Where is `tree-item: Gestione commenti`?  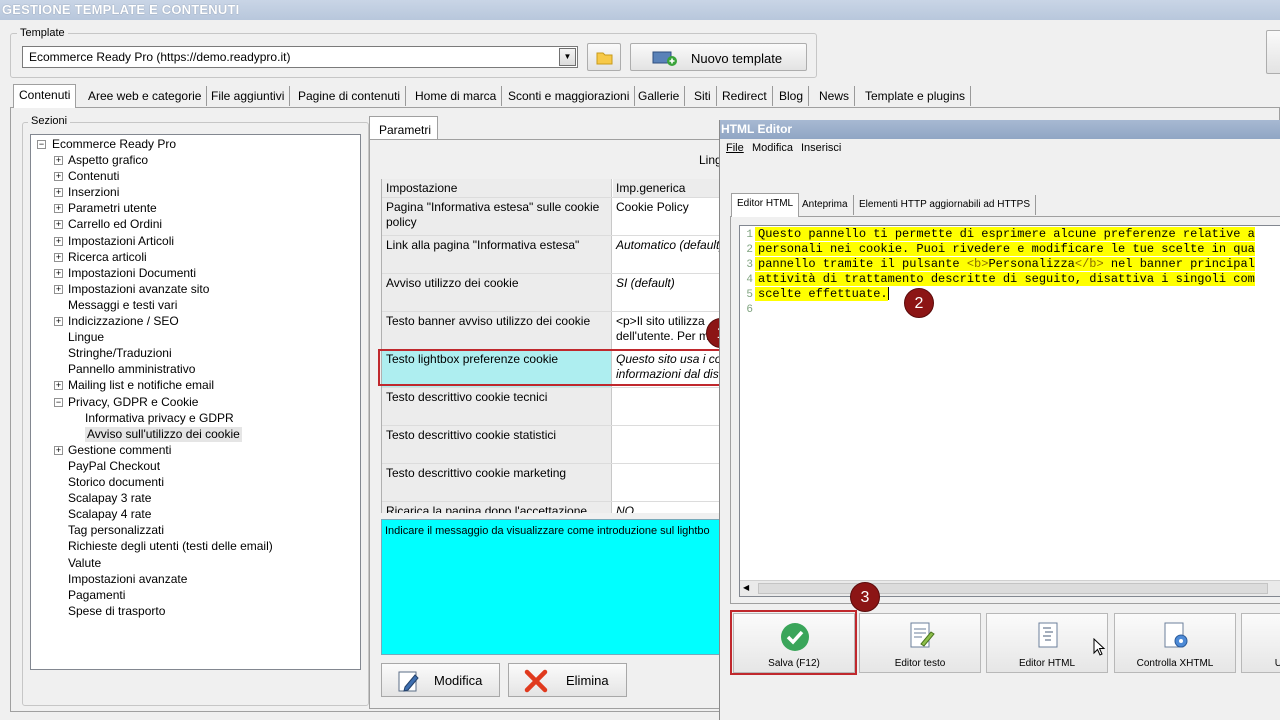
tree-item: Gestione commenti is located at coordinates (119, 450).